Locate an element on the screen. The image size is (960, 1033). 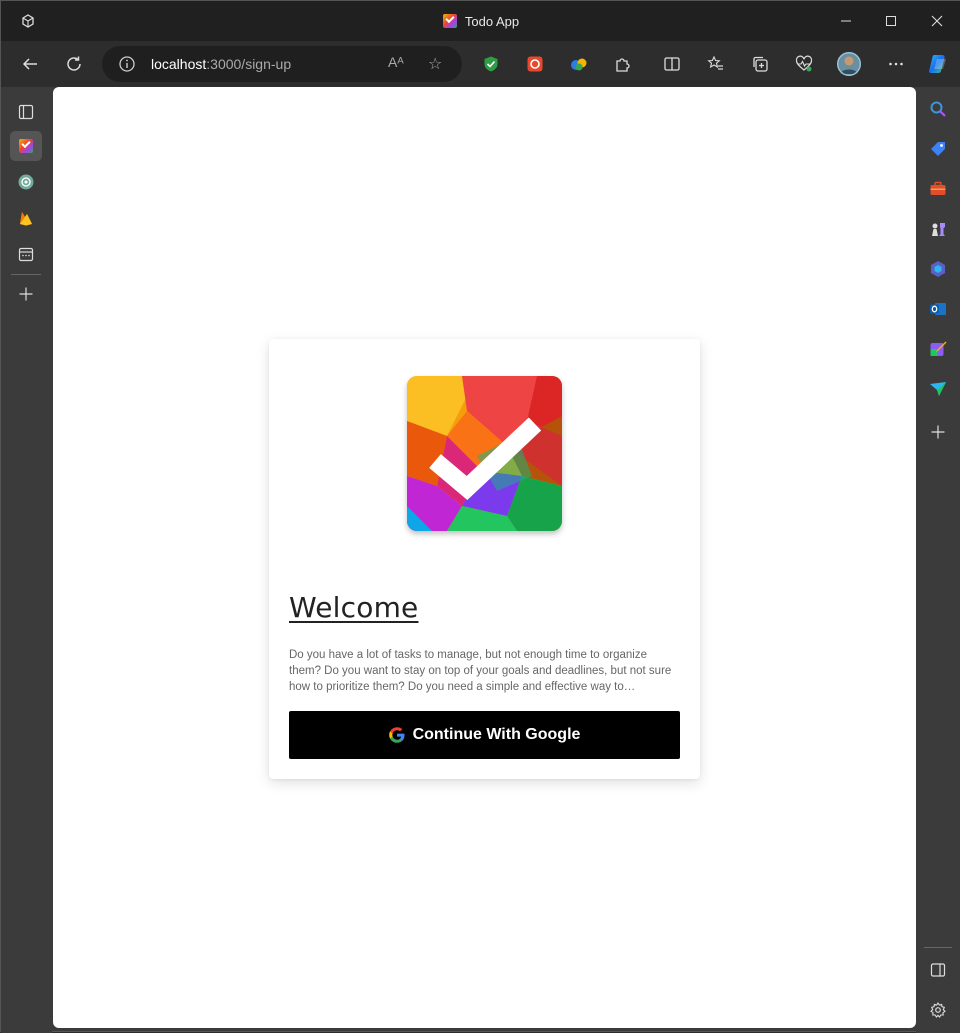
send-icon is located at coordinates (938, 389).